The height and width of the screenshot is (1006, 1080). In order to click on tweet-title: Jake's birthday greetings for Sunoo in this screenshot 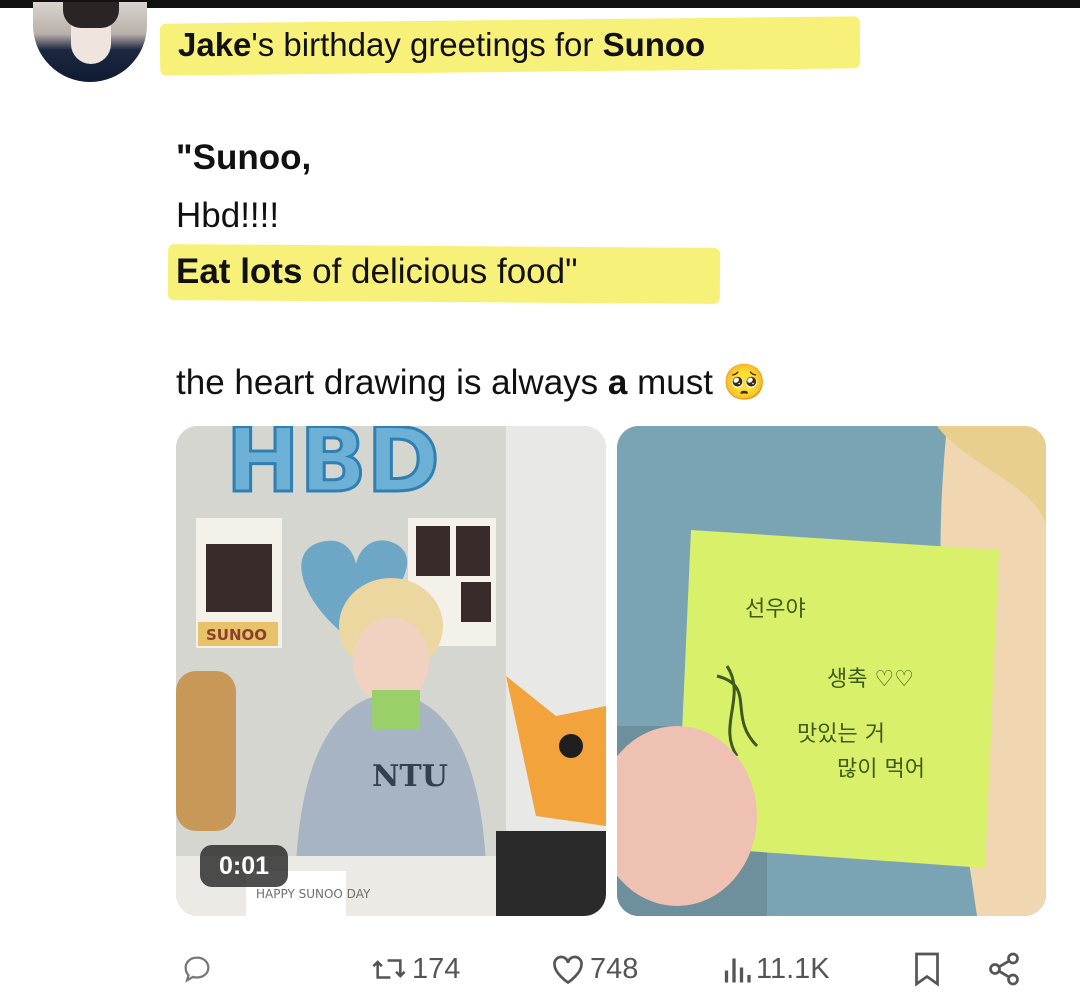, I will do `click(441, 45)`.